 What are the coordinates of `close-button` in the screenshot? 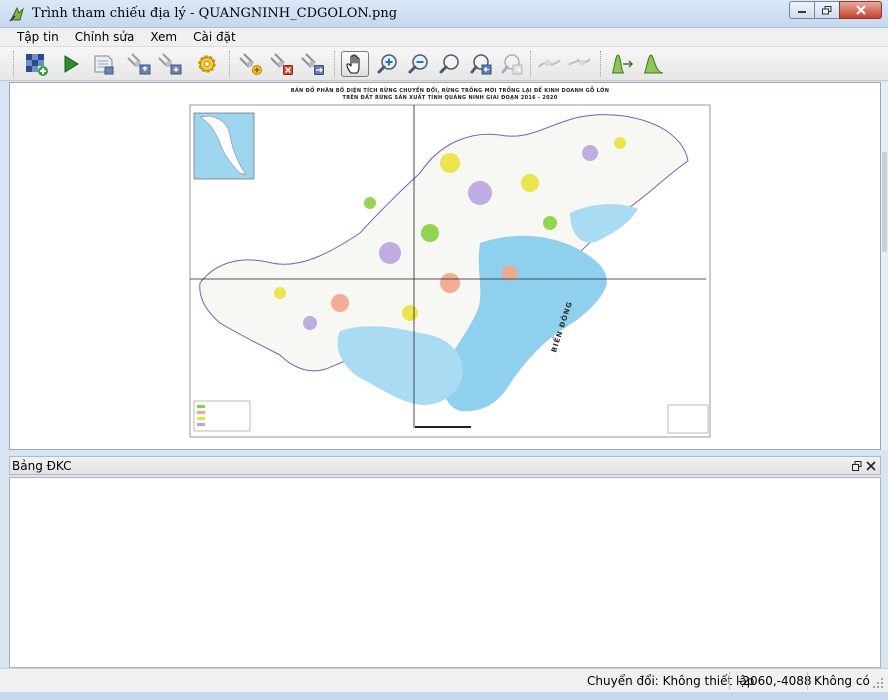 It's located at (860, 10).